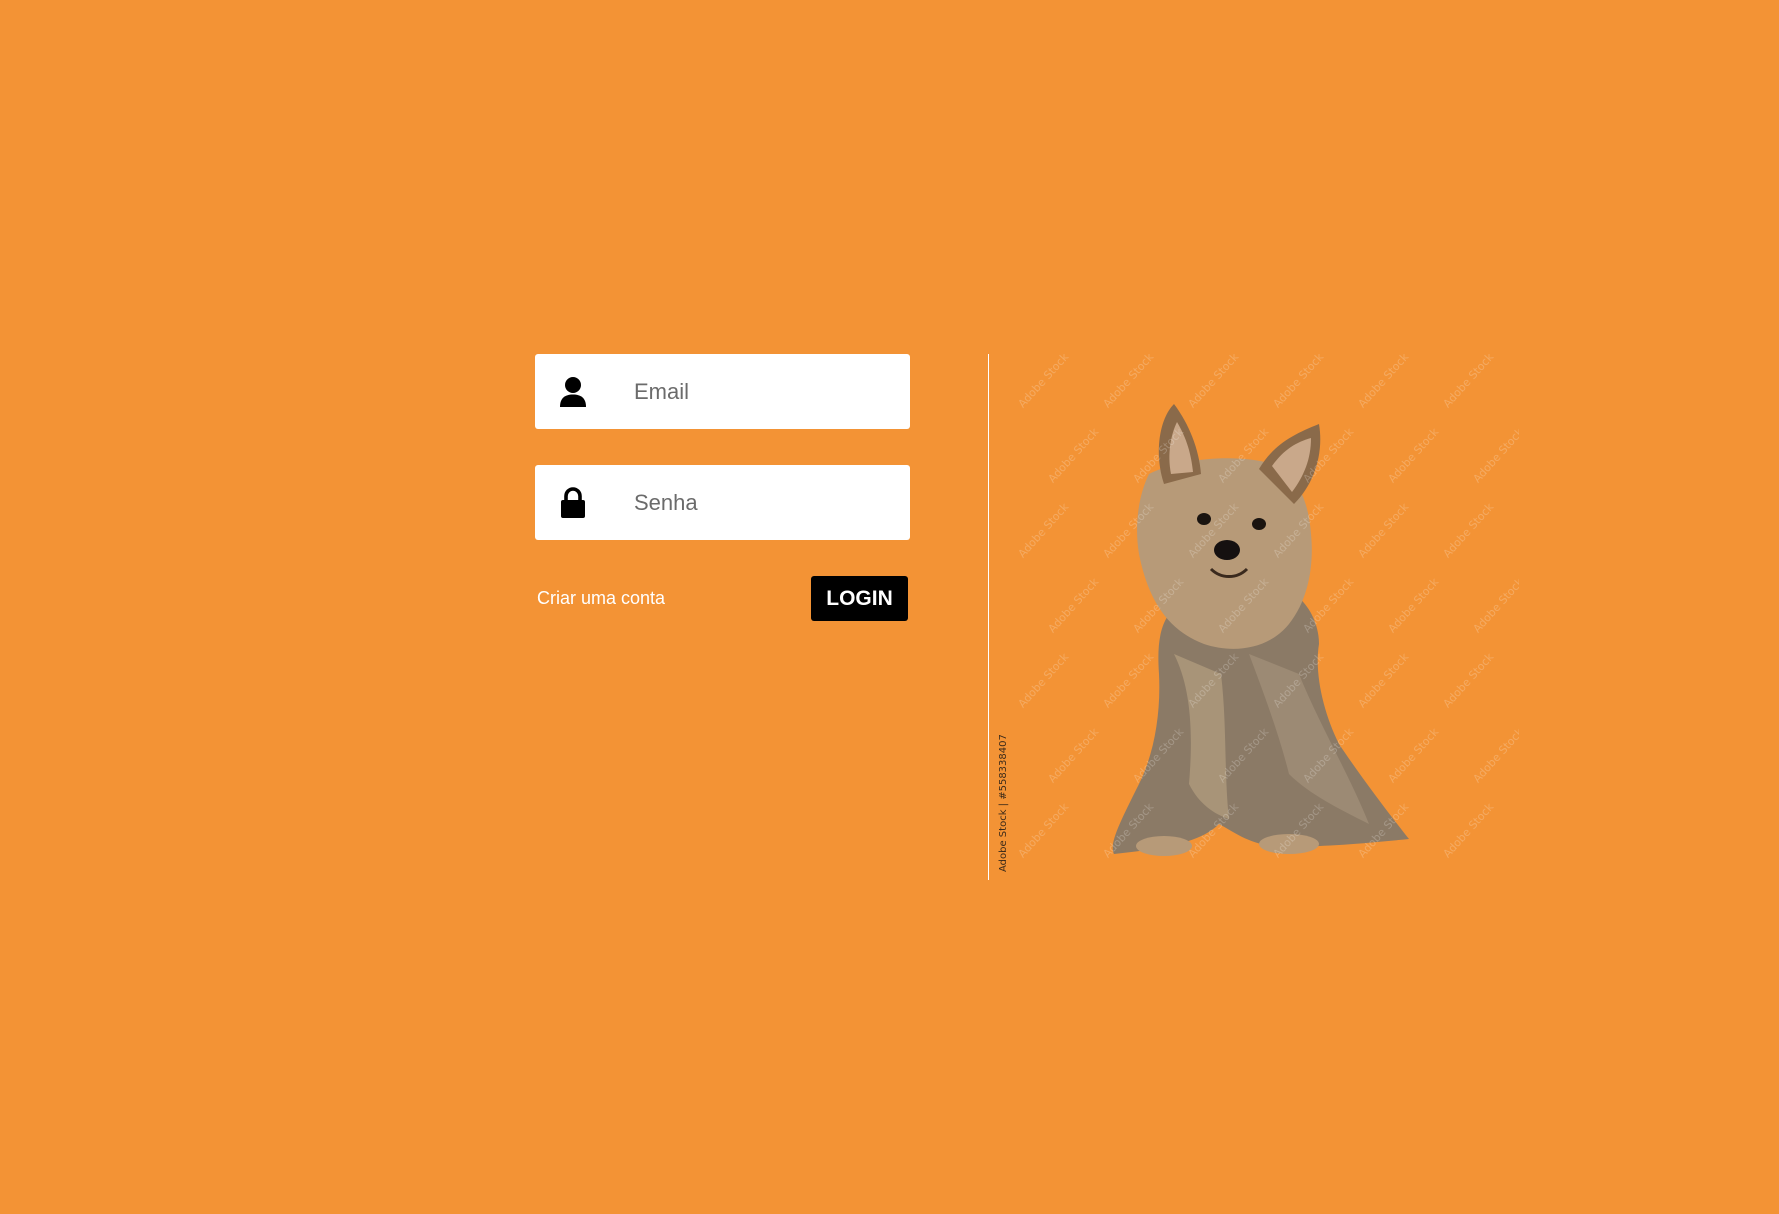 The height and width of the screenshot is (1214, 1779). What do you see at coordinates (859, 598) in the screenshot?
I see `login-button: LOGIN` at bounding box center [859, 598].